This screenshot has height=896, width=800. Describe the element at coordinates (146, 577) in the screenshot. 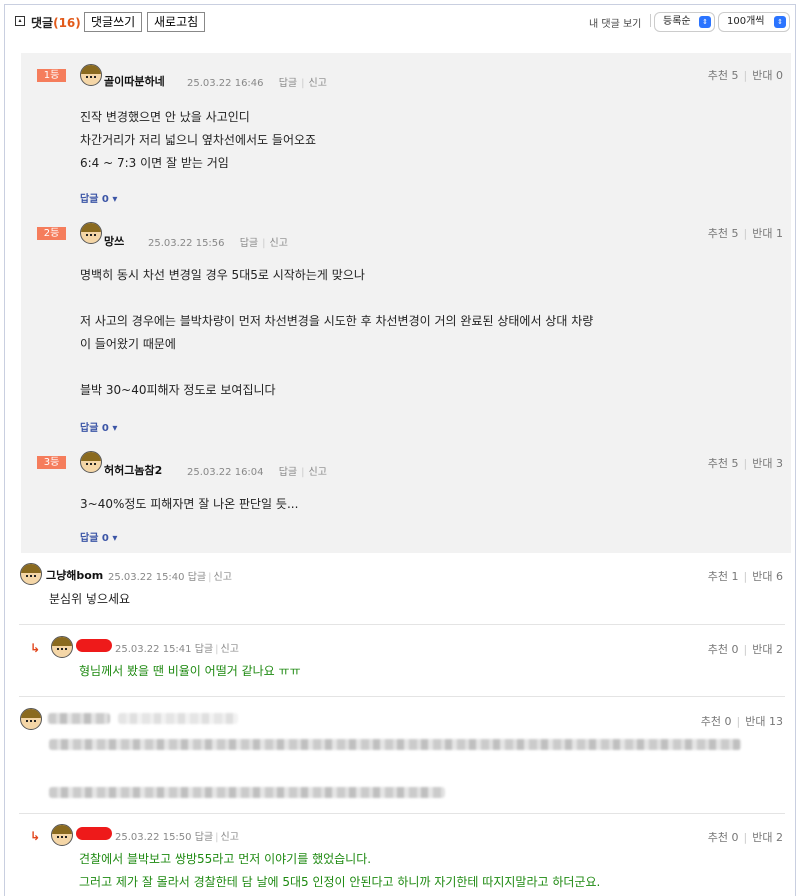

I see `comment-date: 25.03.22 15:40` at that location.